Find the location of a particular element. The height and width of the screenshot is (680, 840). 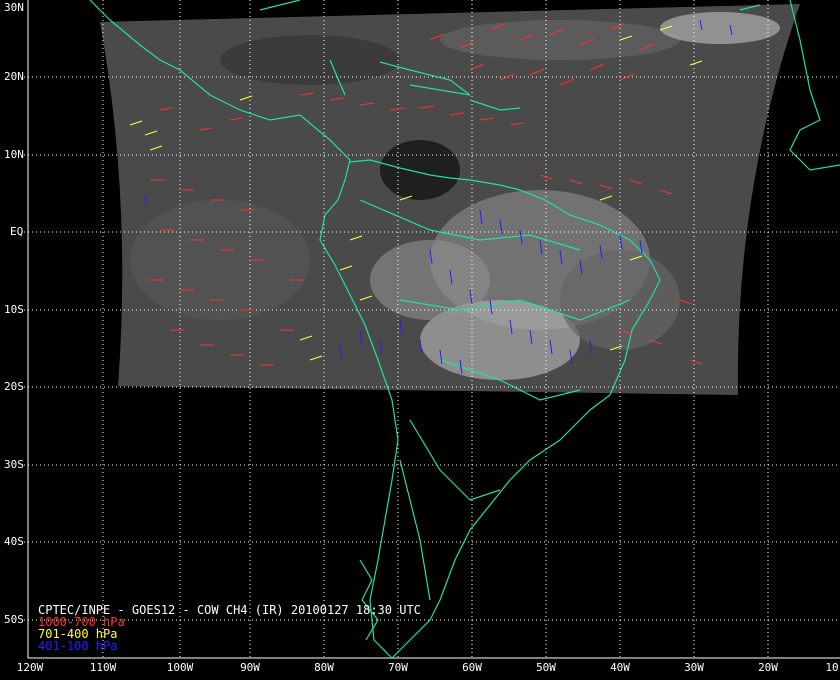

lon-label-90w: 90W is located at coordinates (250, 667).